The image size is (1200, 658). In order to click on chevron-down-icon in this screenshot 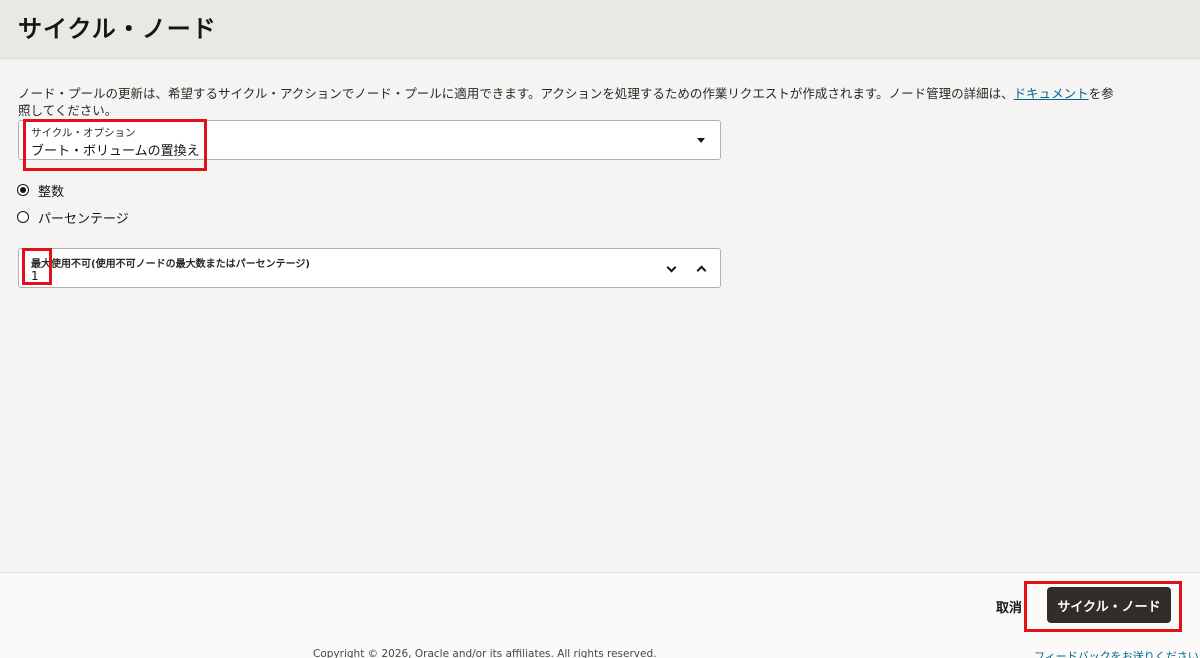, I will do `click(671, 267)`.